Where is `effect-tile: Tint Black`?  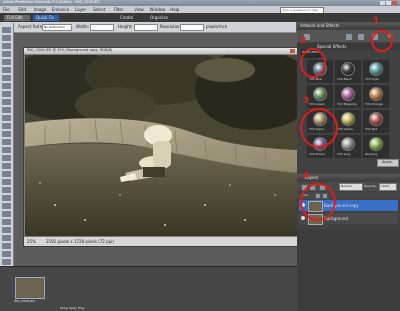 effect-tile: Tint Black is located at coordinates (348, 71).